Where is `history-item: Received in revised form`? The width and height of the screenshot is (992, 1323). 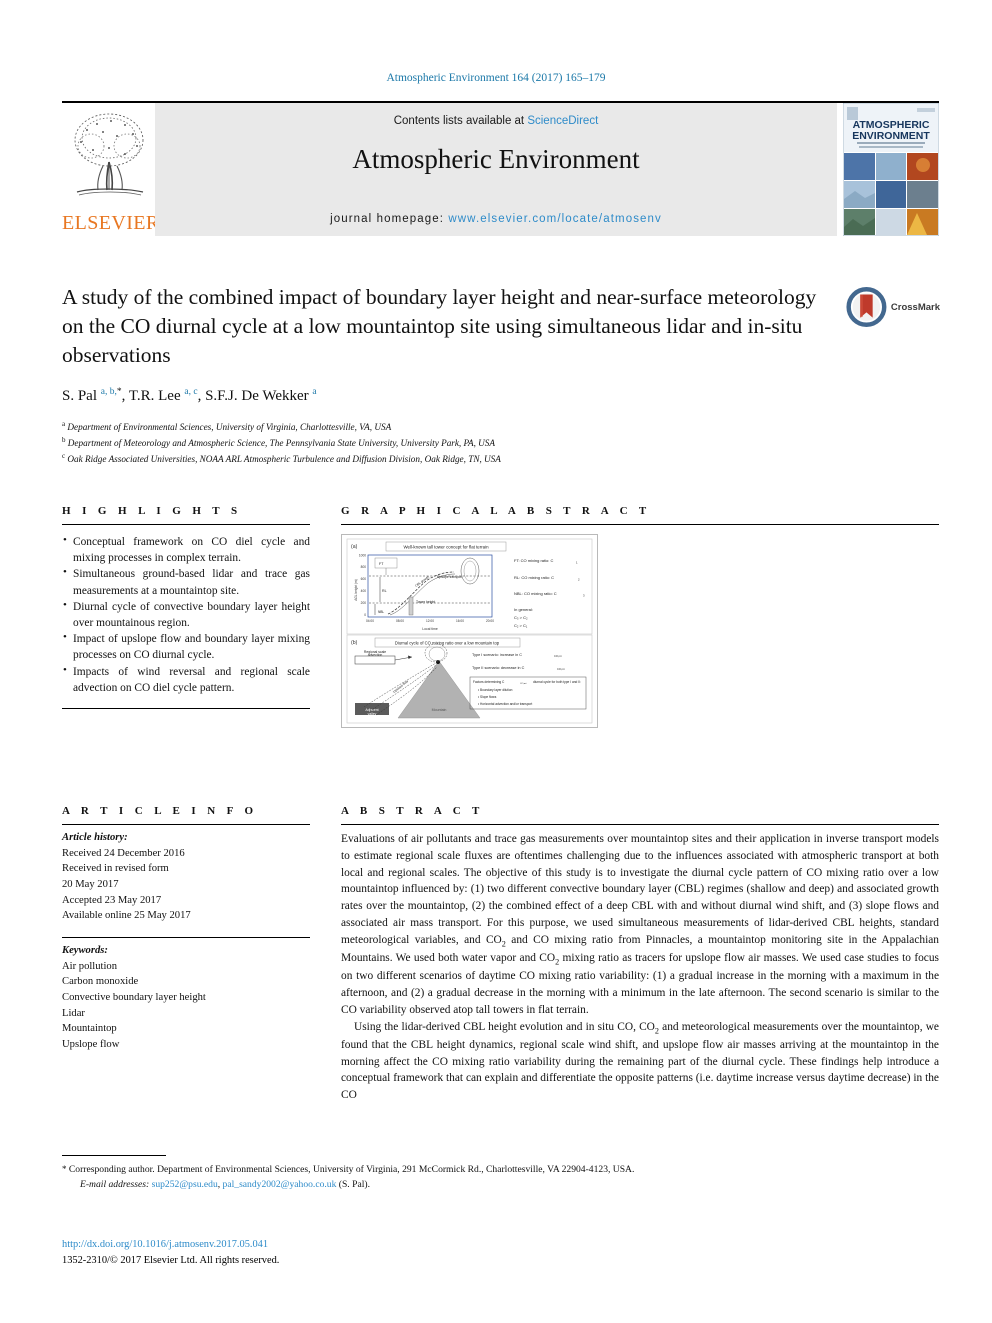 history-item: Received in revised form is located at coordinates (115, 869).